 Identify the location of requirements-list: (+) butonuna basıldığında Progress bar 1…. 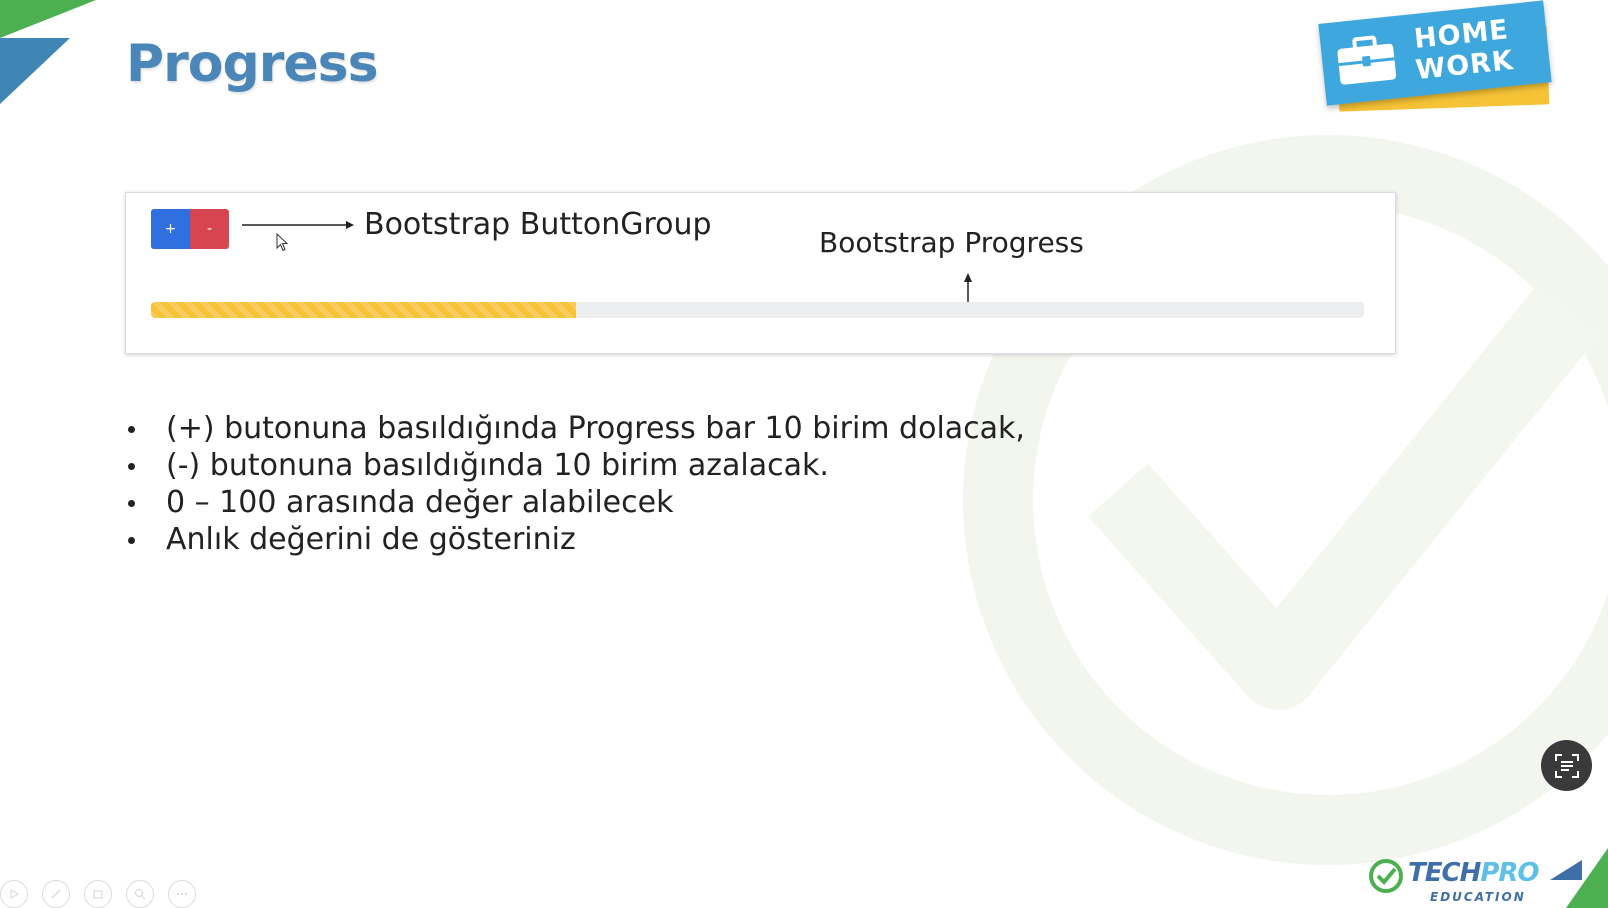
(575, 484).